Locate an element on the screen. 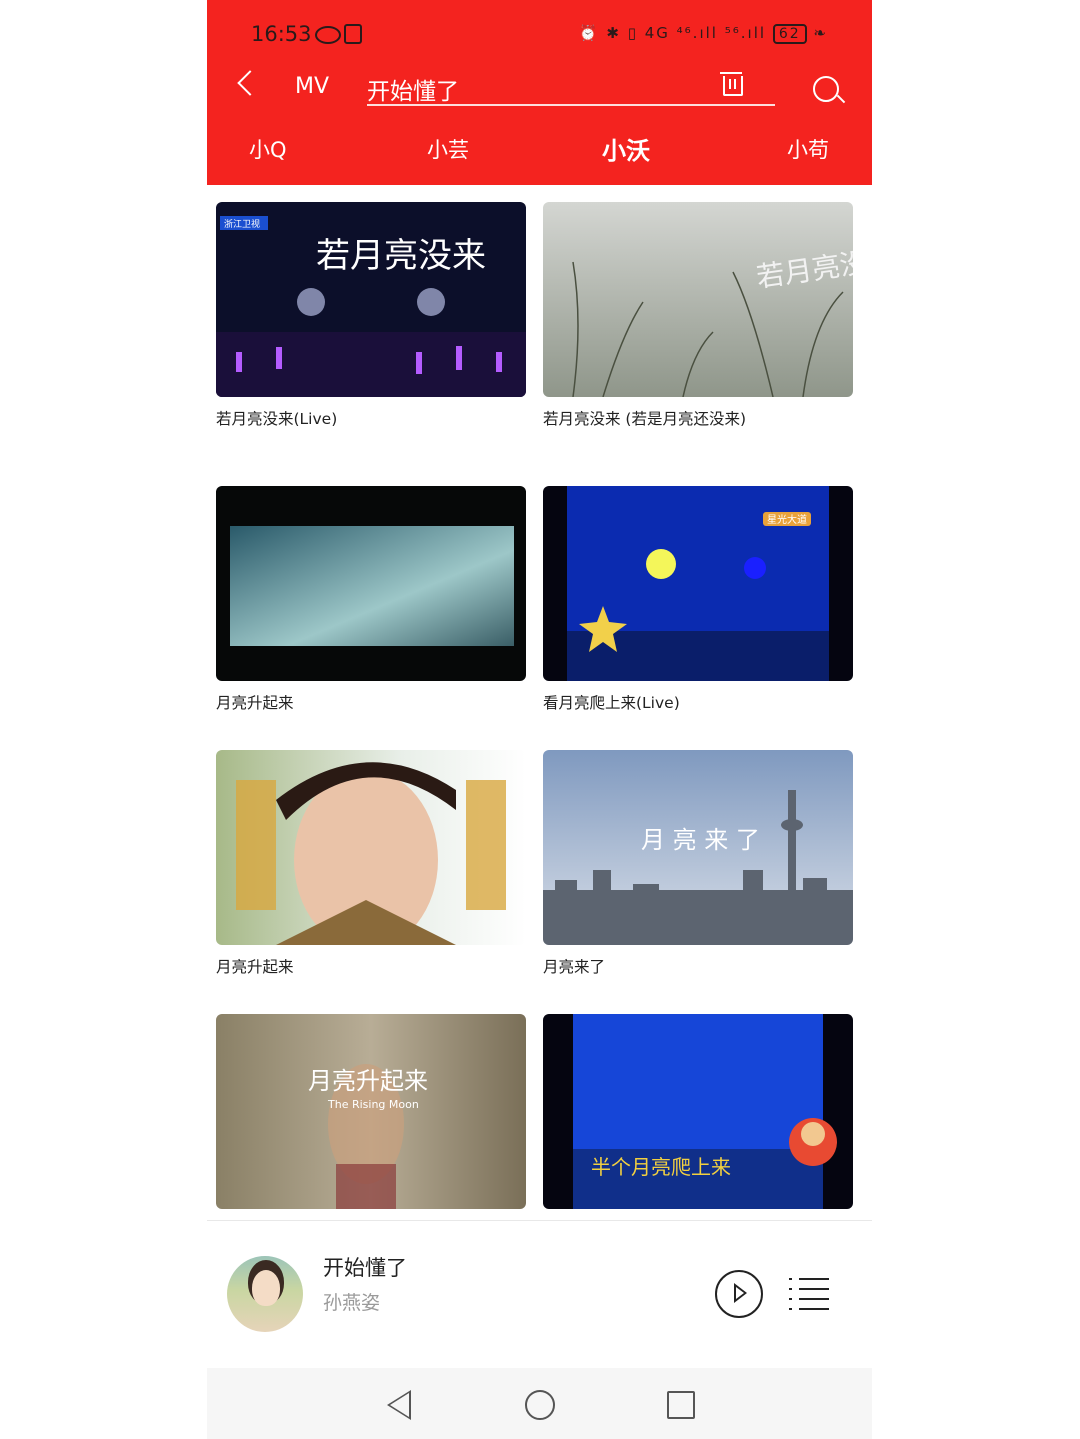  status-bar: 16:53 ⏰ ✱ ▯ 4G ⁴⁶.ıll ⁵⁶.ıll 62 ❧ is located at coordinates (539, 37).